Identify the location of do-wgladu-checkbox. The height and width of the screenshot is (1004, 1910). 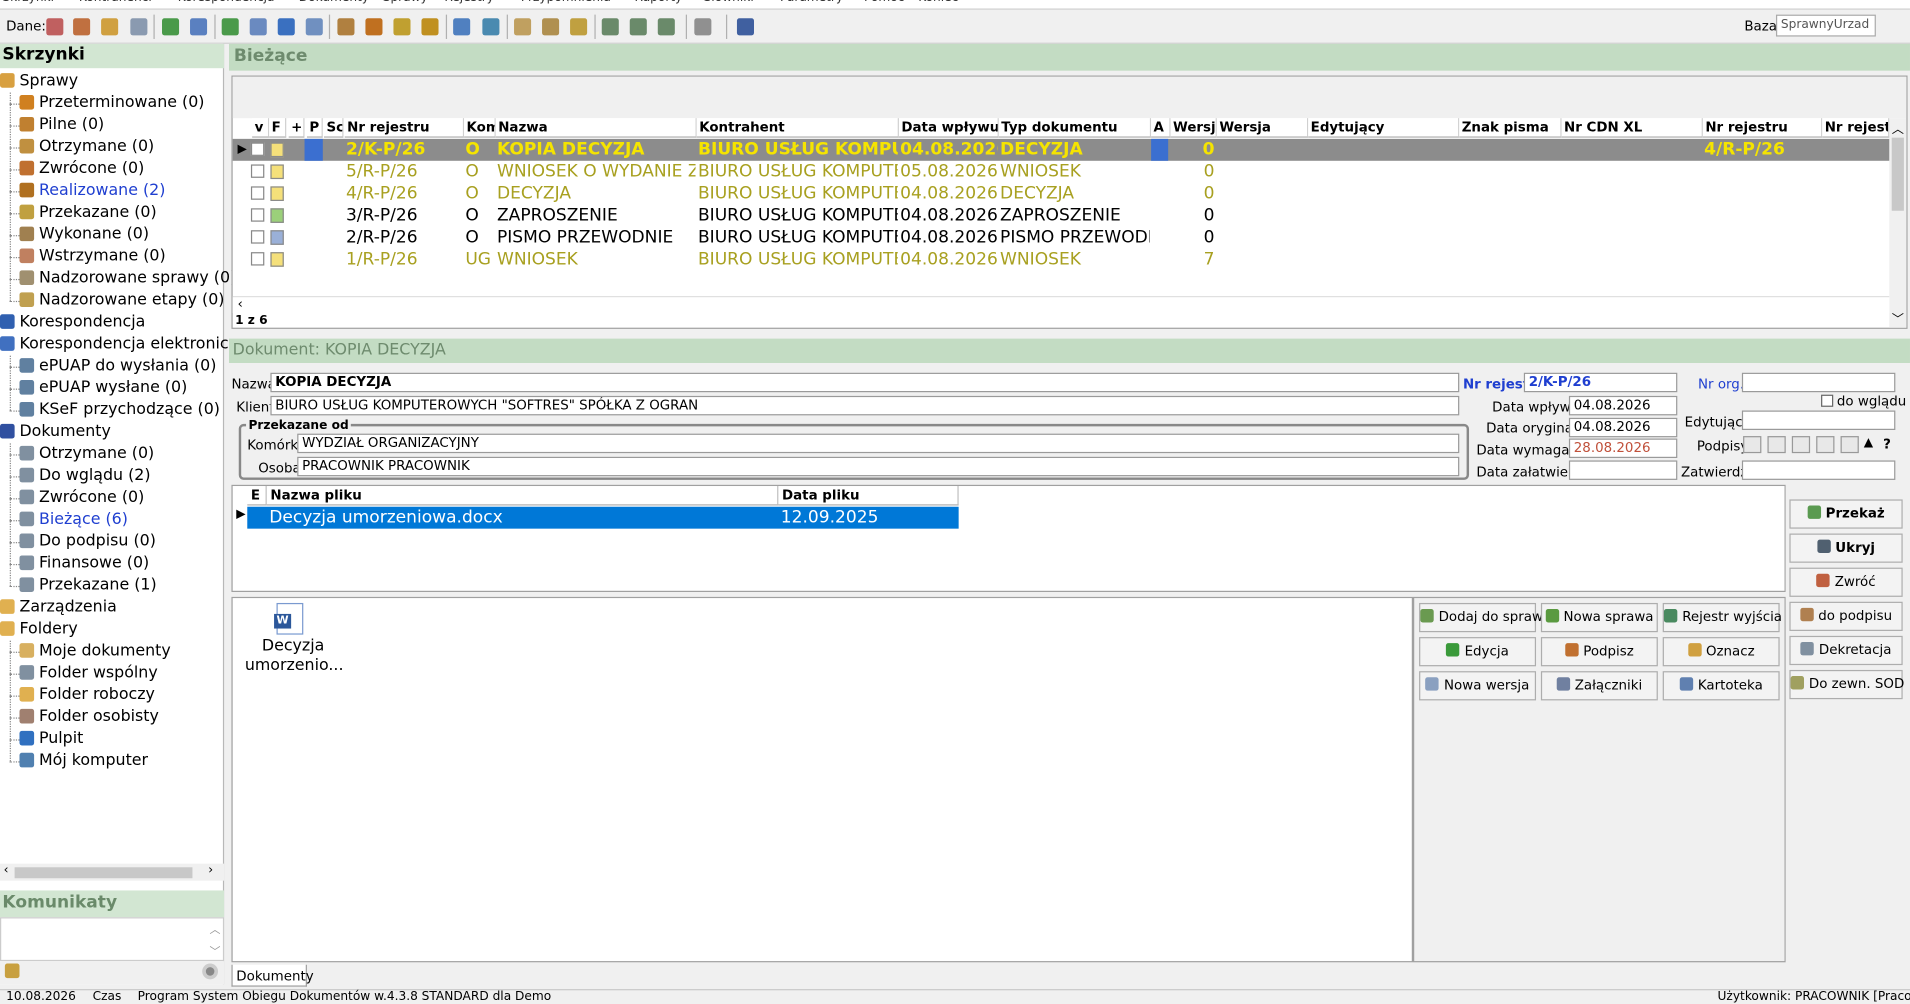
(1827, 400).